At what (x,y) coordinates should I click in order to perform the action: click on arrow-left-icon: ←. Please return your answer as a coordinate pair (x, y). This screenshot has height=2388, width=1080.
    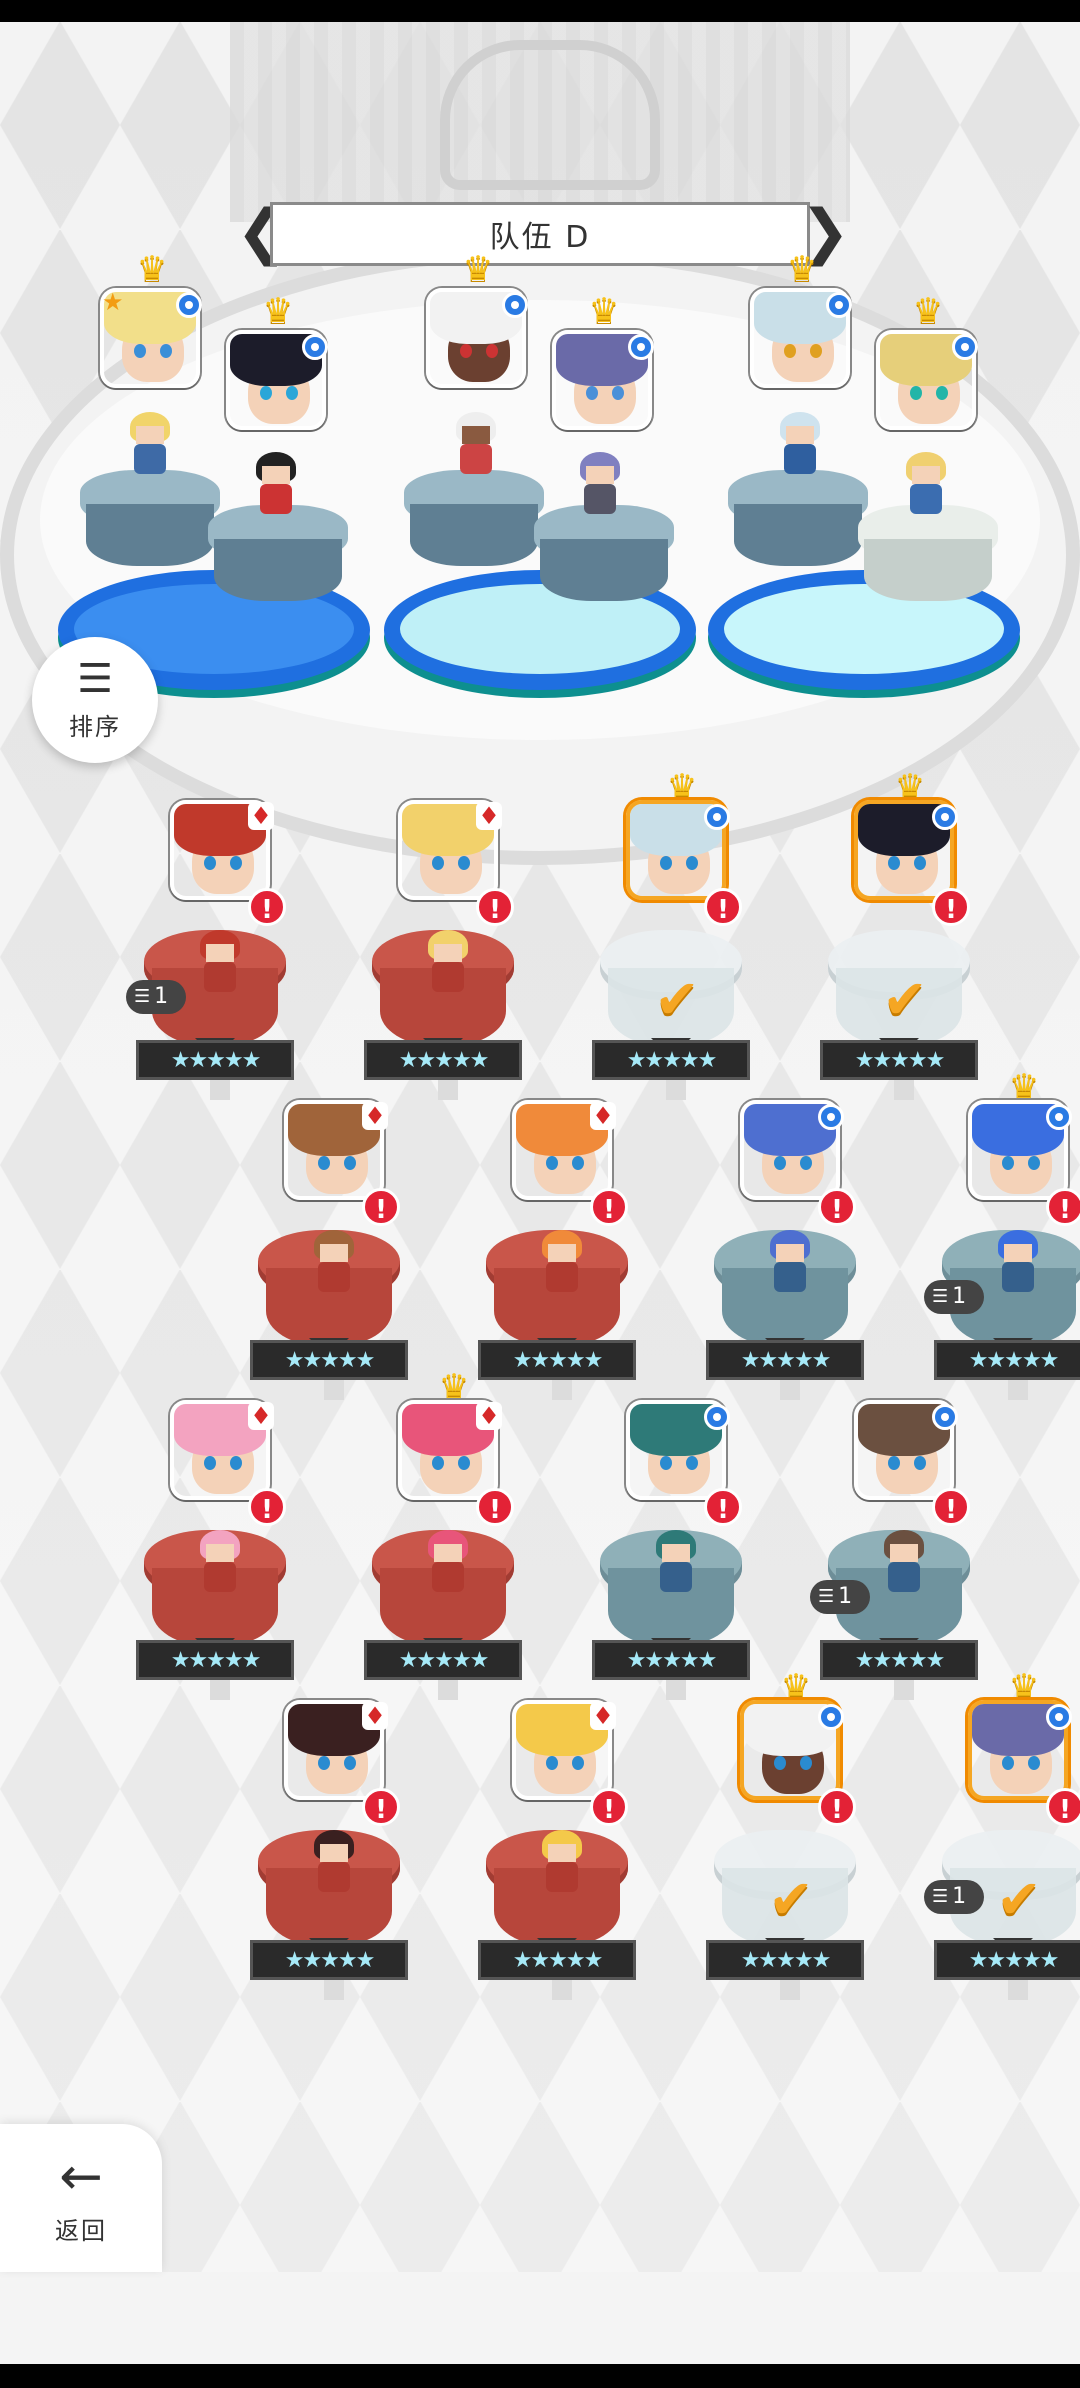
    Looking at the image, I should click on (81, 2176).